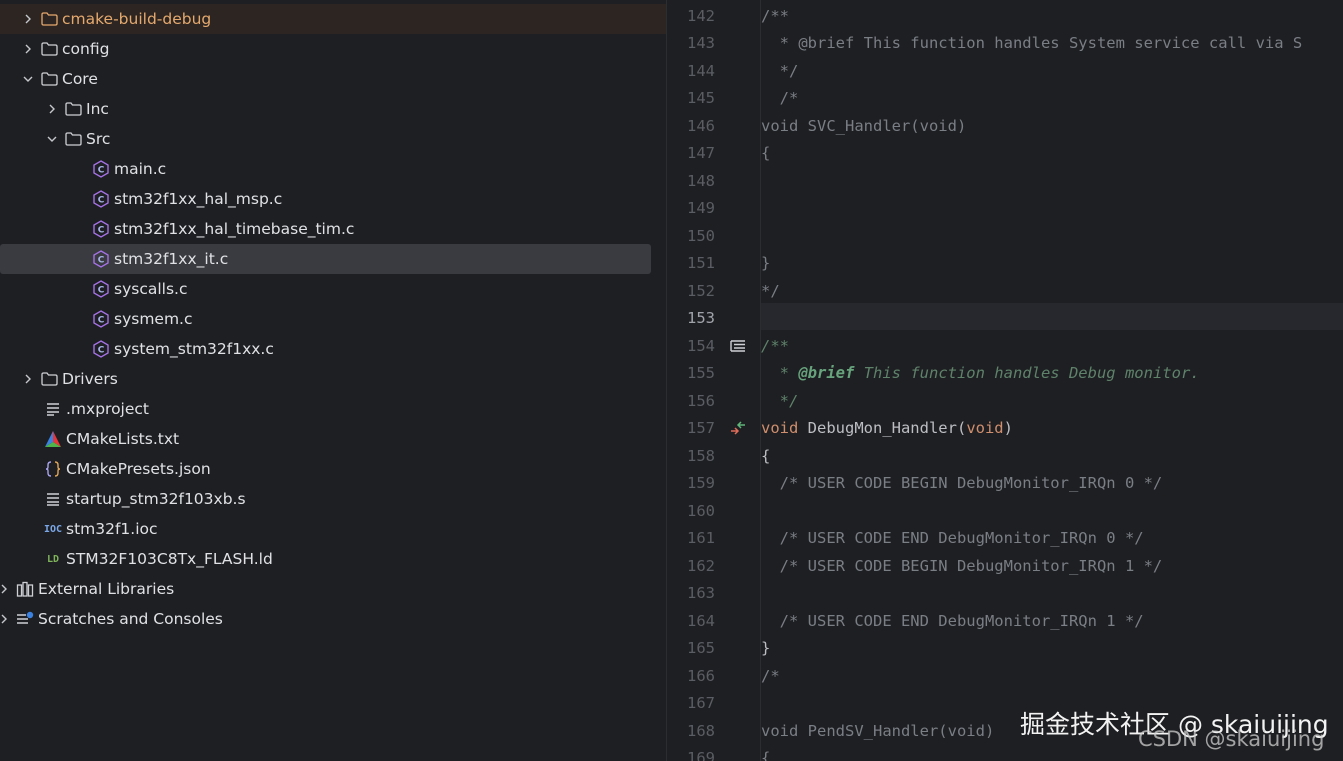  What do you see at coordinates (198, 199) in the screenshot?
I see `tree-item-label: stm32f1xx_hal_msp.c` at bounding box center [198, 199].